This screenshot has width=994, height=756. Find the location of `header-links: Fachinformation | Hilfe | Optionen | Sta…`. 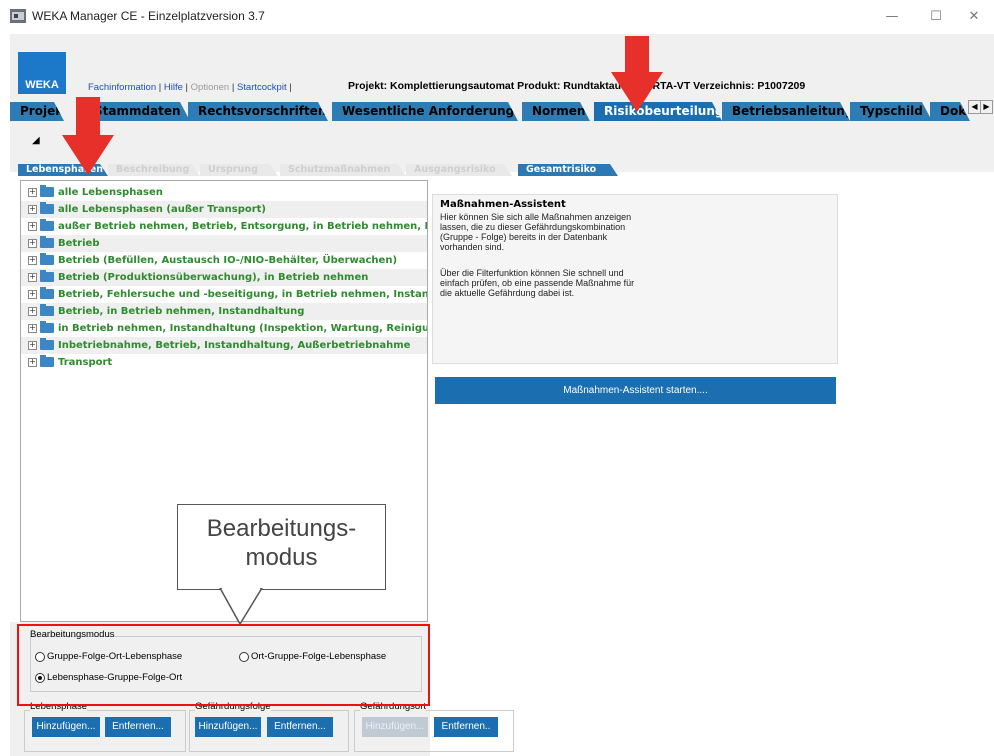

header-links: Fachinformation | Hilfe | Optionen | Sta… is located at coordinates (190, 87).